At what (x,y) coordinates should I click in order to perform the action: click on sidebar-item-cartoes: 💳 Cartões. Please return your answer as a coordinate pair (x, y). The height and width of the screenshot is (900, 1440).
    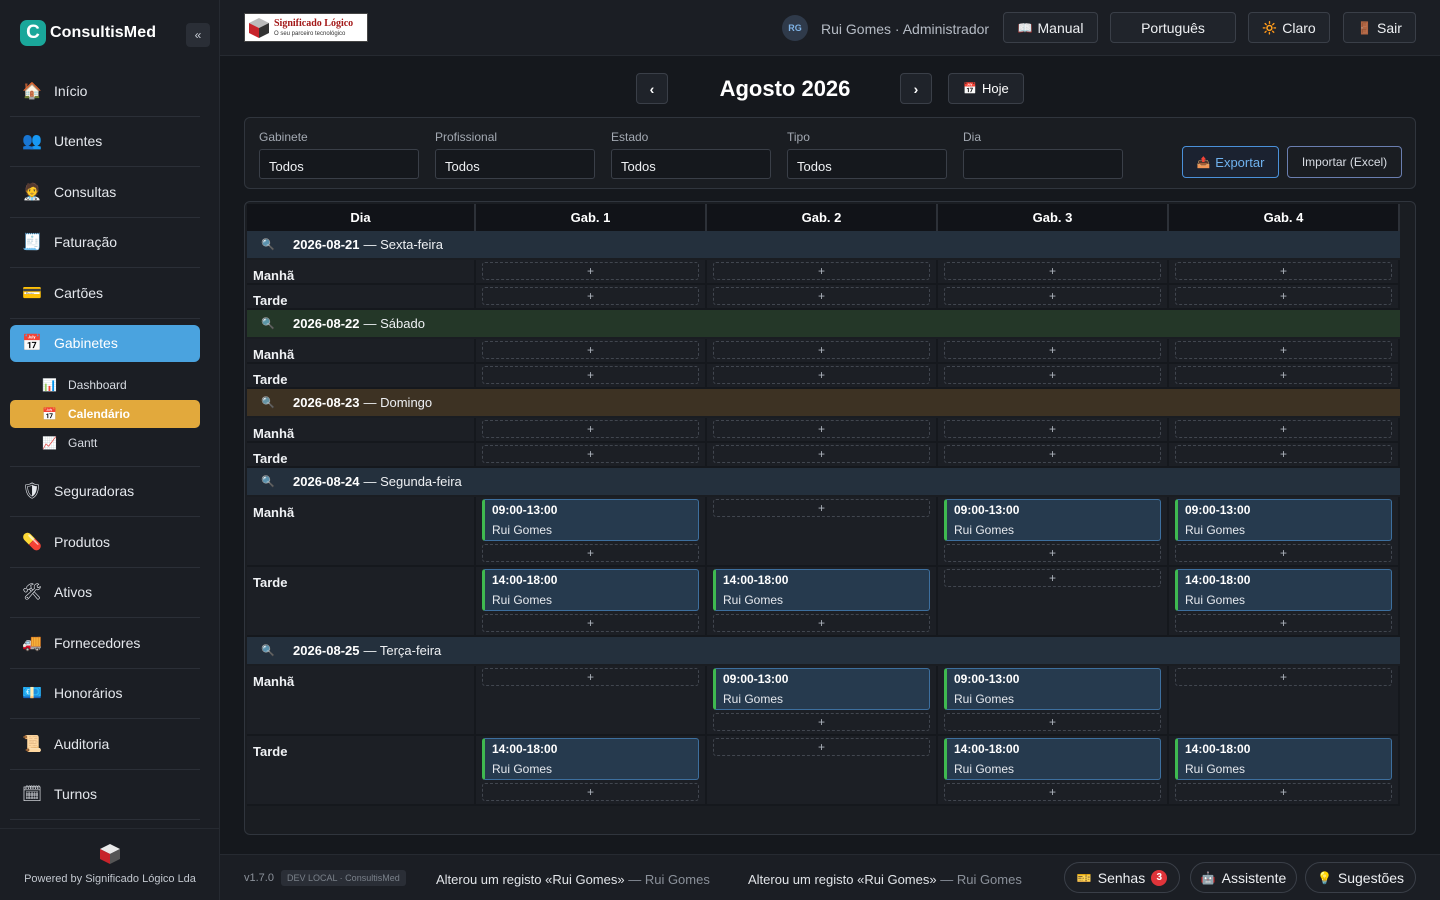
    Looking at the image, I should click on (105, 293).